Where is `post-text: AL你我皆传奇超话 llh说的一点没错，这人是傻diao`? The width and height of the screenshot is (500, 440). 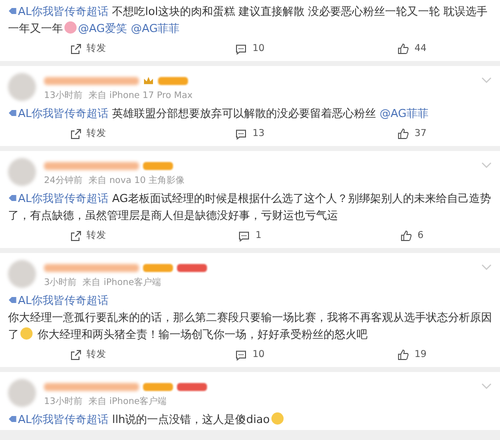 post-text: AL你我皆传奇超话 llh说的一点没错，这人是傻diao is located at coordinates (250, 419).